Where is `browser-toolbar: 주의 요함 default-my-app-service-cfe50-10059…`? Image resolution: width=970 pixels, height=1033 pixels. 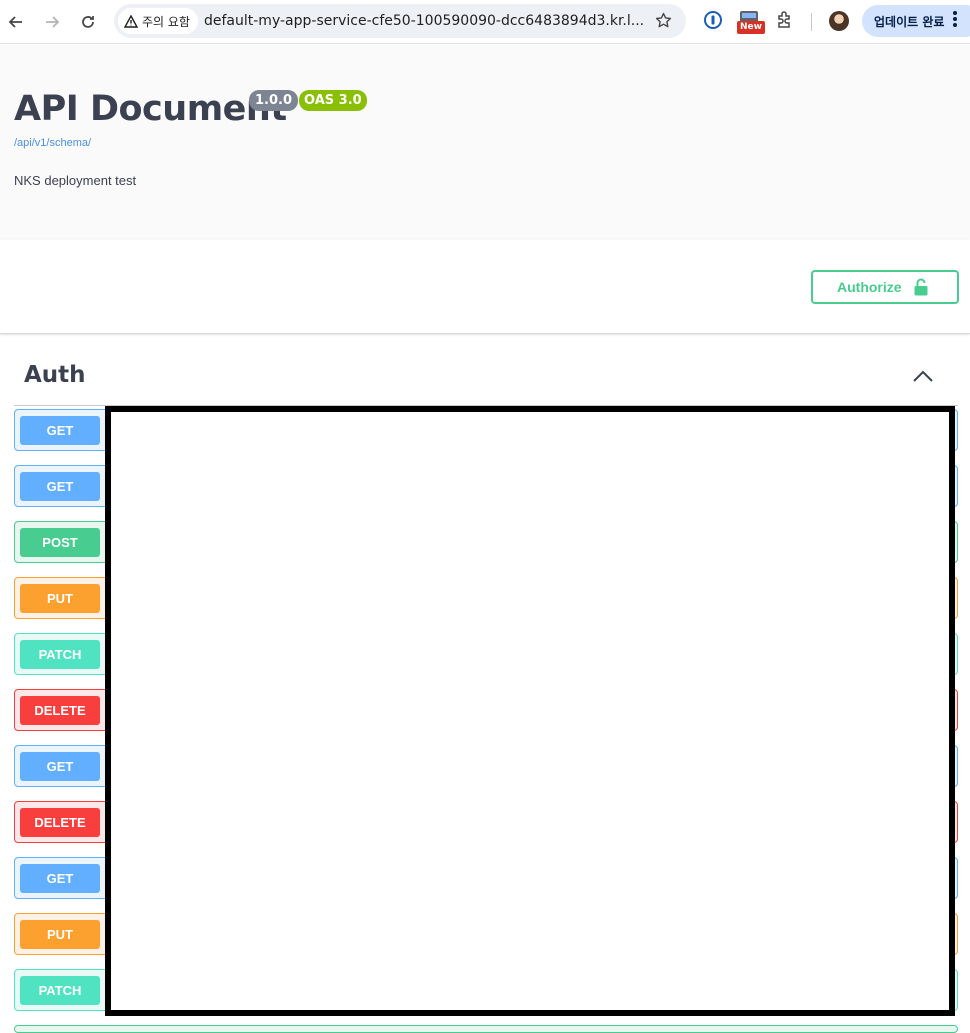
browser-toolbar: 주의 요함 default-my-app-service-cfe50-10059… is located at coordinates (485, 22).